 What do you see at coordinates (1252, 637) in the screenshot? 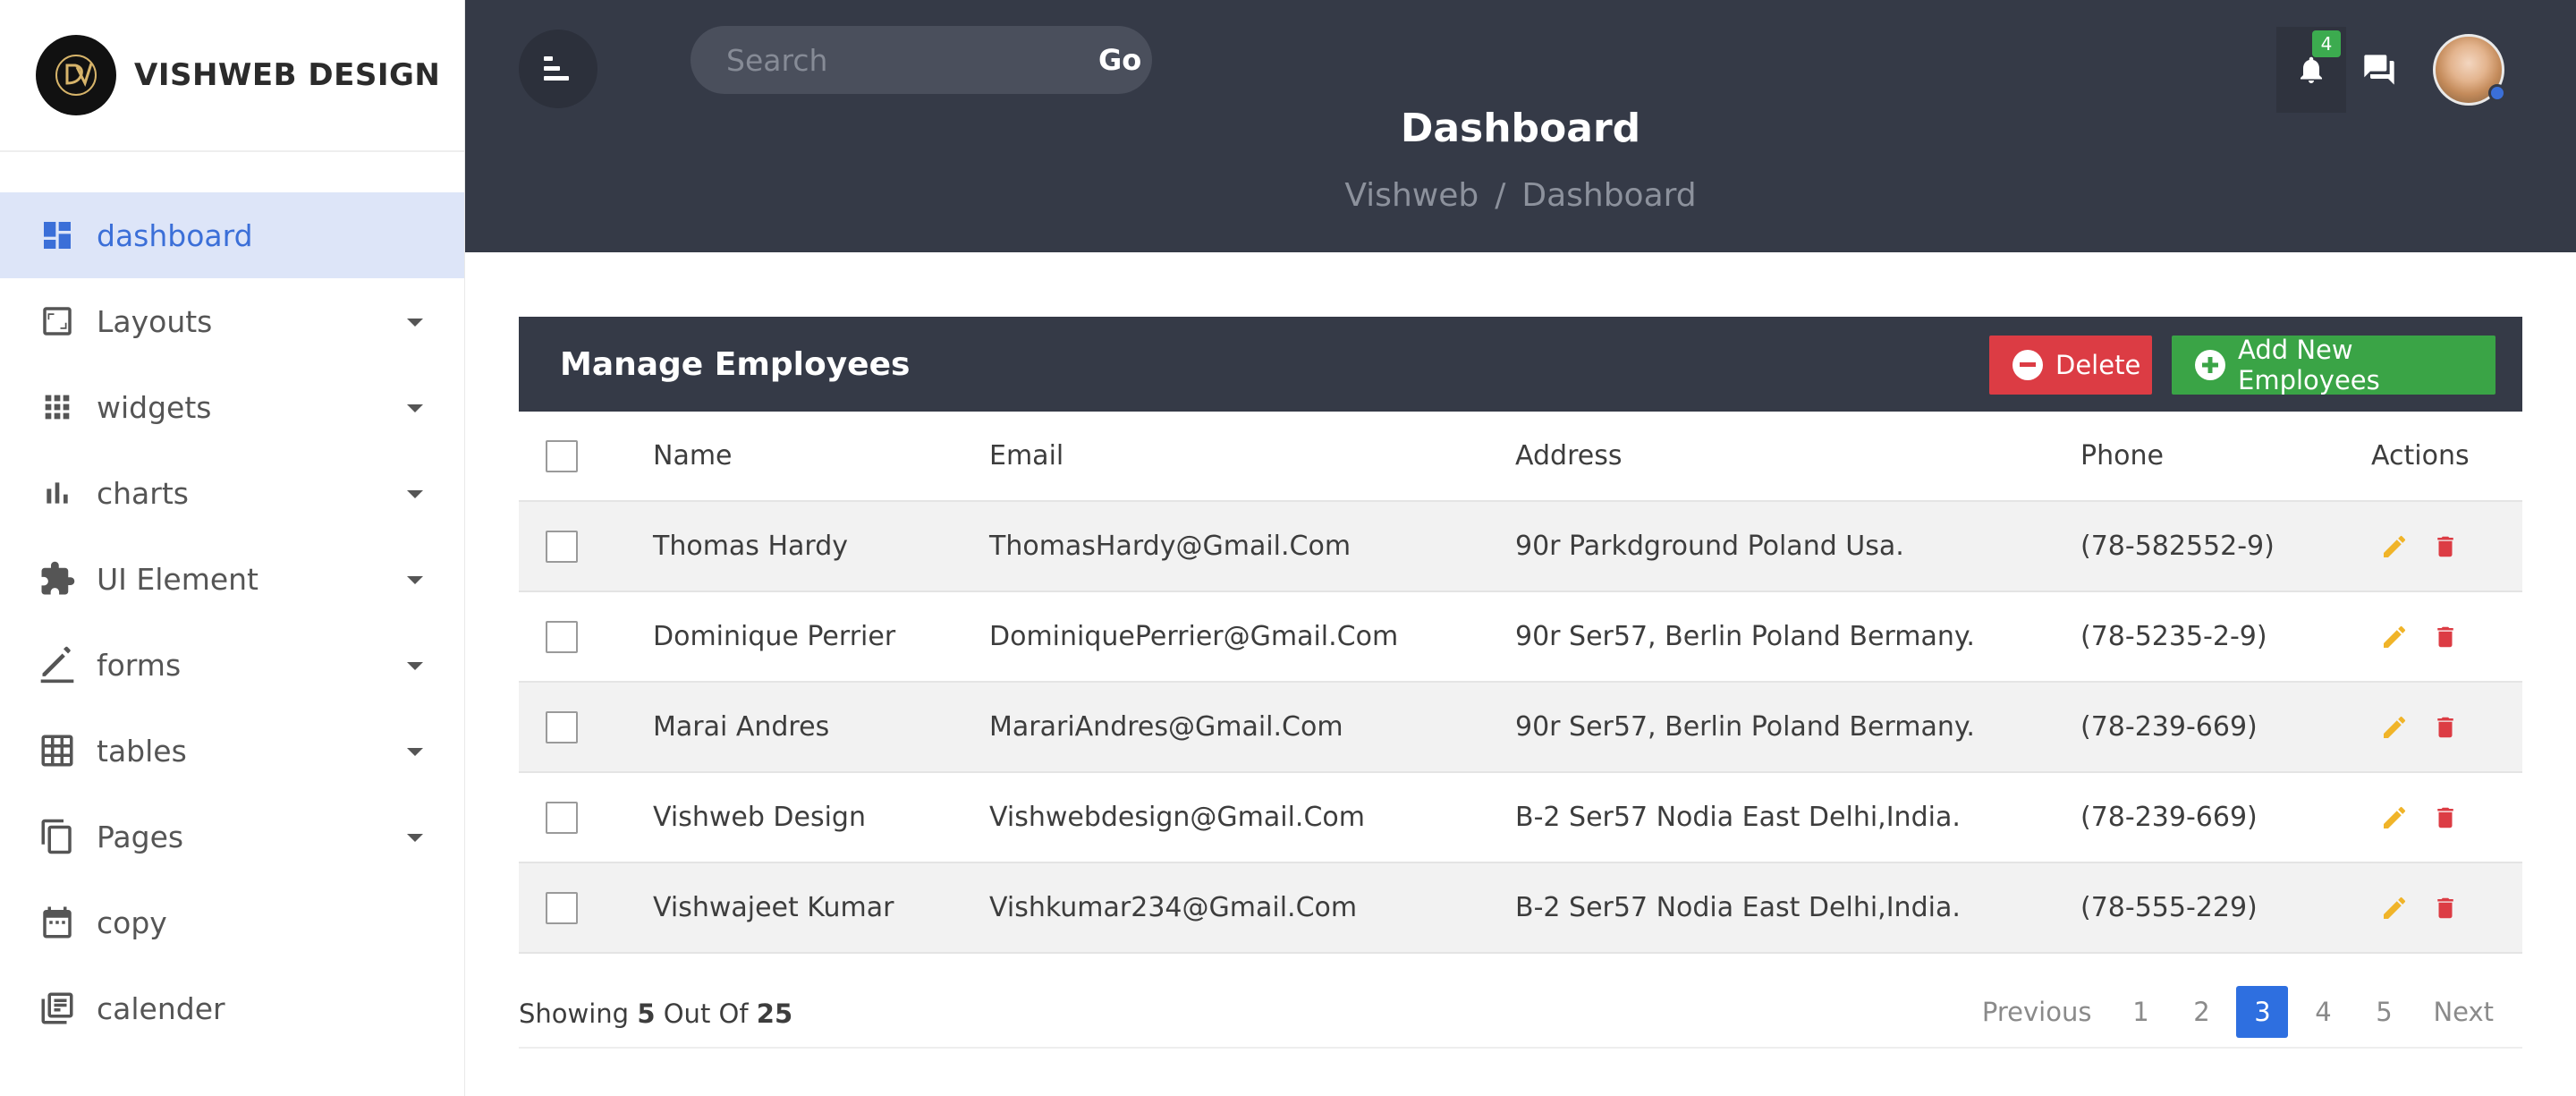
I see `employee-email: DominiquePerrier@Gmail.Com` at bounding box center [1252, 637].